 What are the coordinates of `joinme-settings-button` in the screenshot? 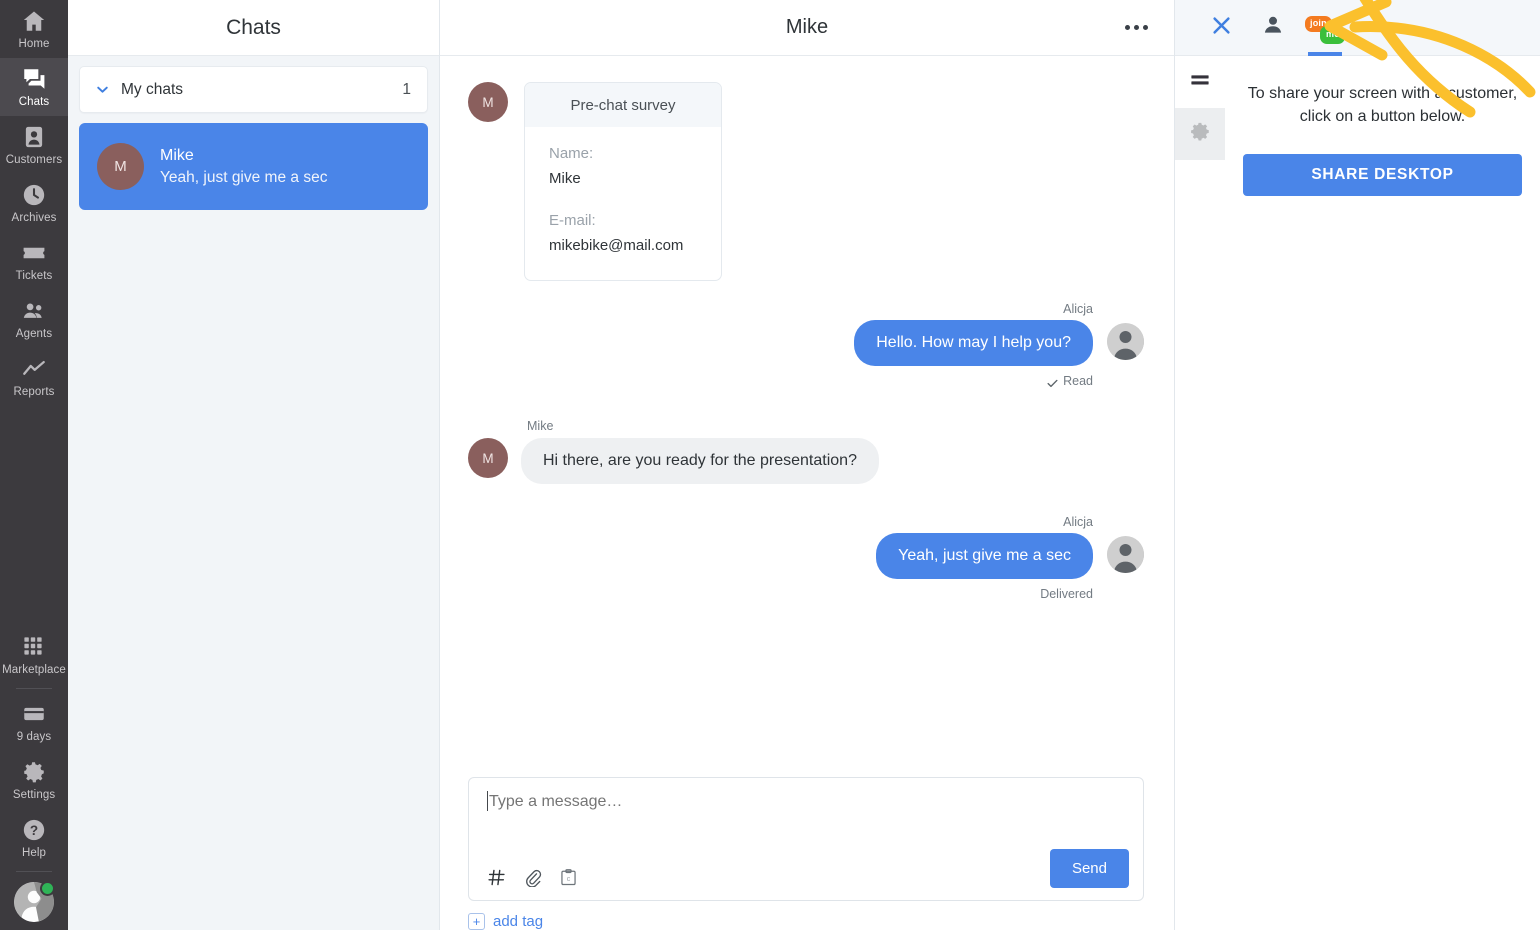 It's located at (1200, 134).